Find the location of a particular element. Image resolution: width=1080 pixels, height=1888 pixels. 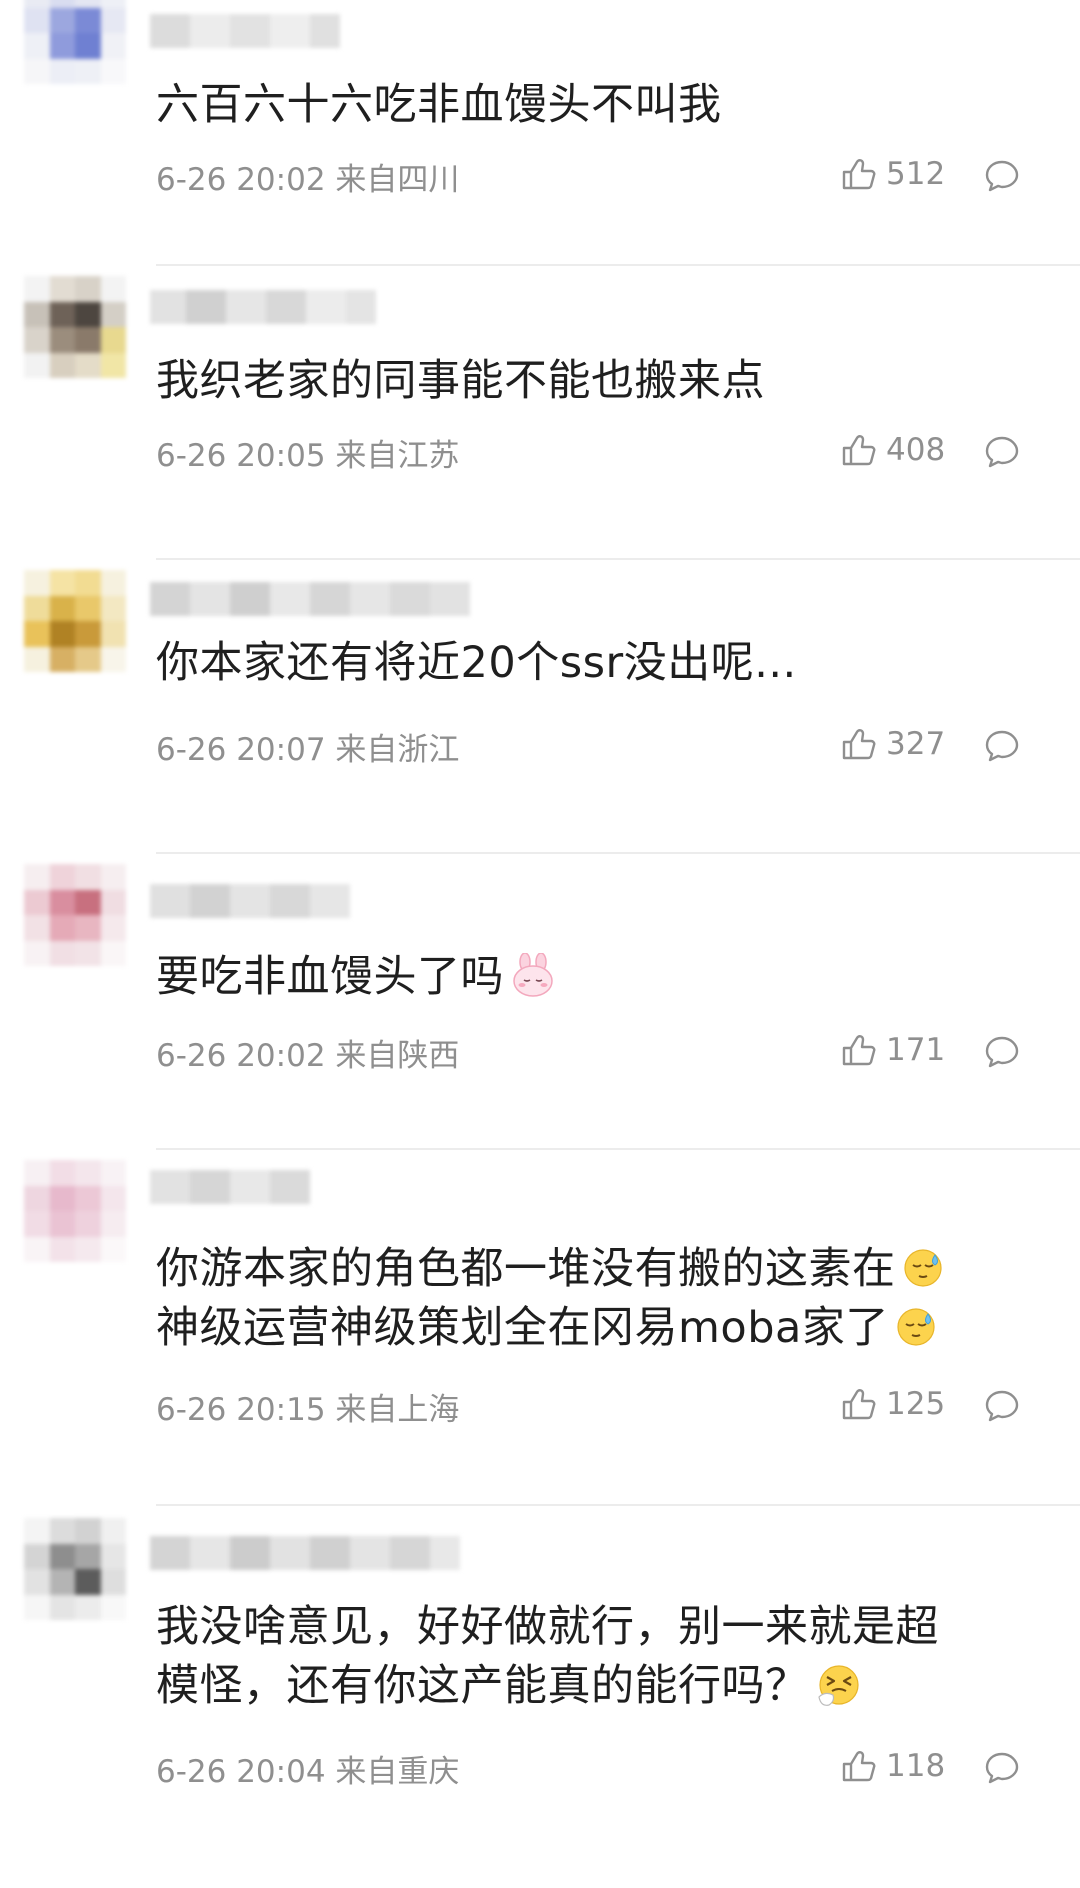

comment-text: 我没啥意见，好好做就行，别一来就是超 模怪，还有你这产能真的能行吗？ is located at coordinates (591, 1657).